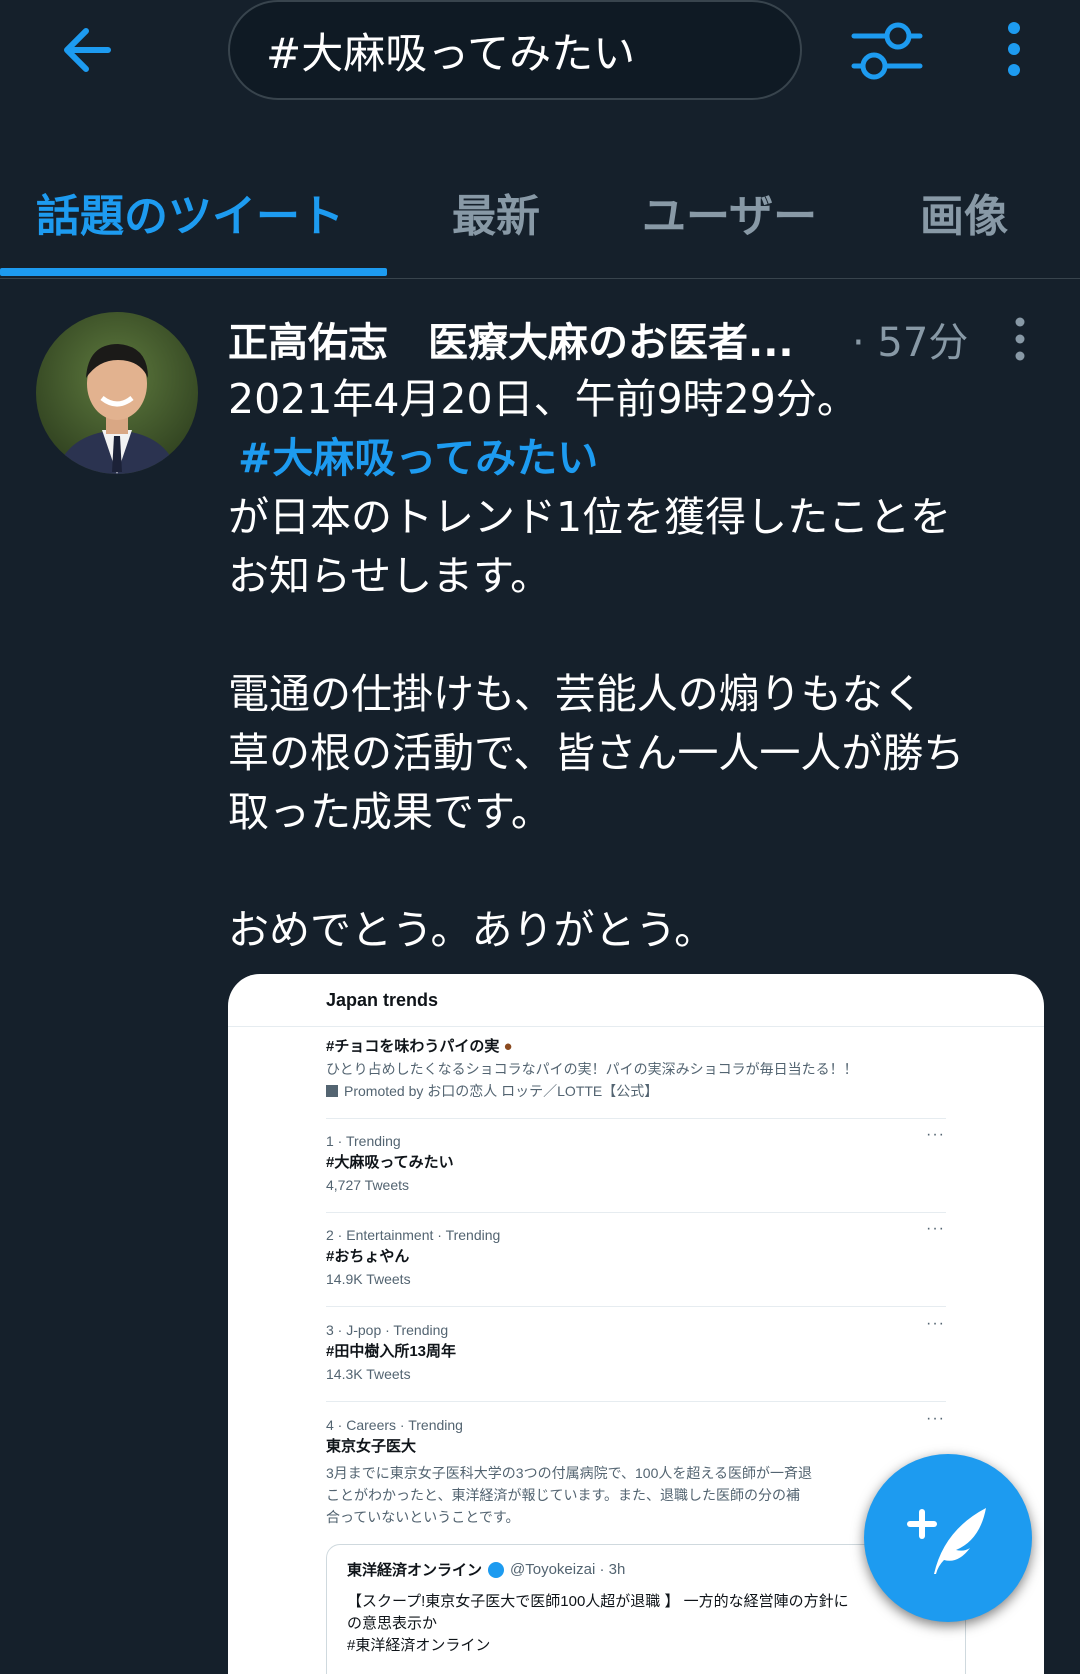 This screenshot has width=1080, height=1674. Describe the element at coordinates (964, 212) in the screenshot. I see `tab-photos: 画像` at that location.